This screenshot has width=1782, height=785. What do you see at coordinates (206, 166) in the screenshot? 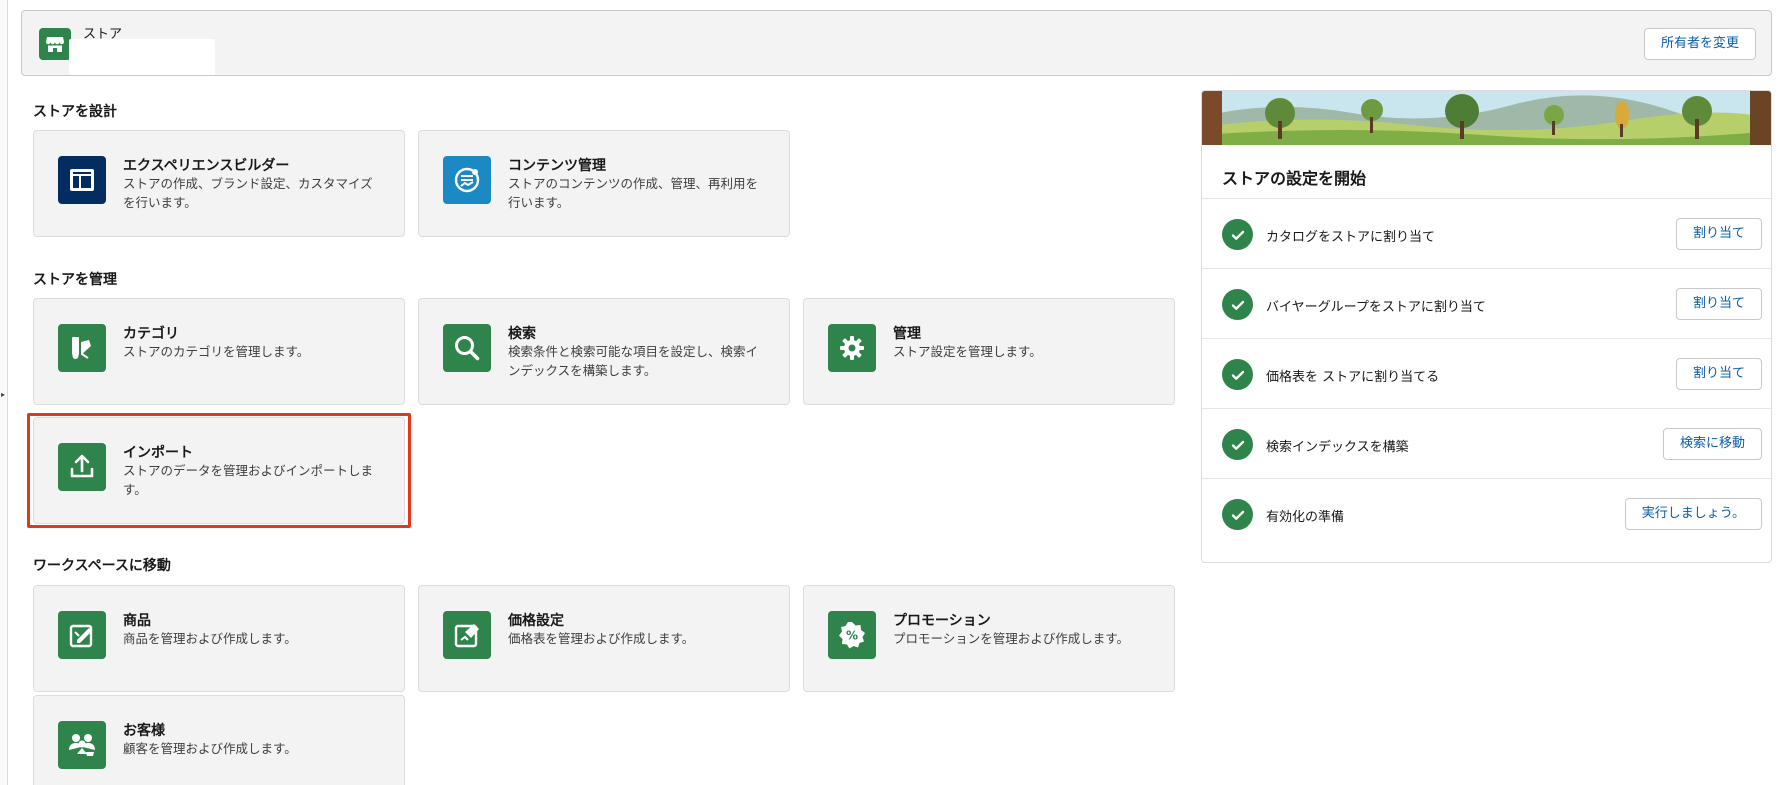
I see `tile-title: エクスペリエンスビルダー` at bounding box center [206, 166].